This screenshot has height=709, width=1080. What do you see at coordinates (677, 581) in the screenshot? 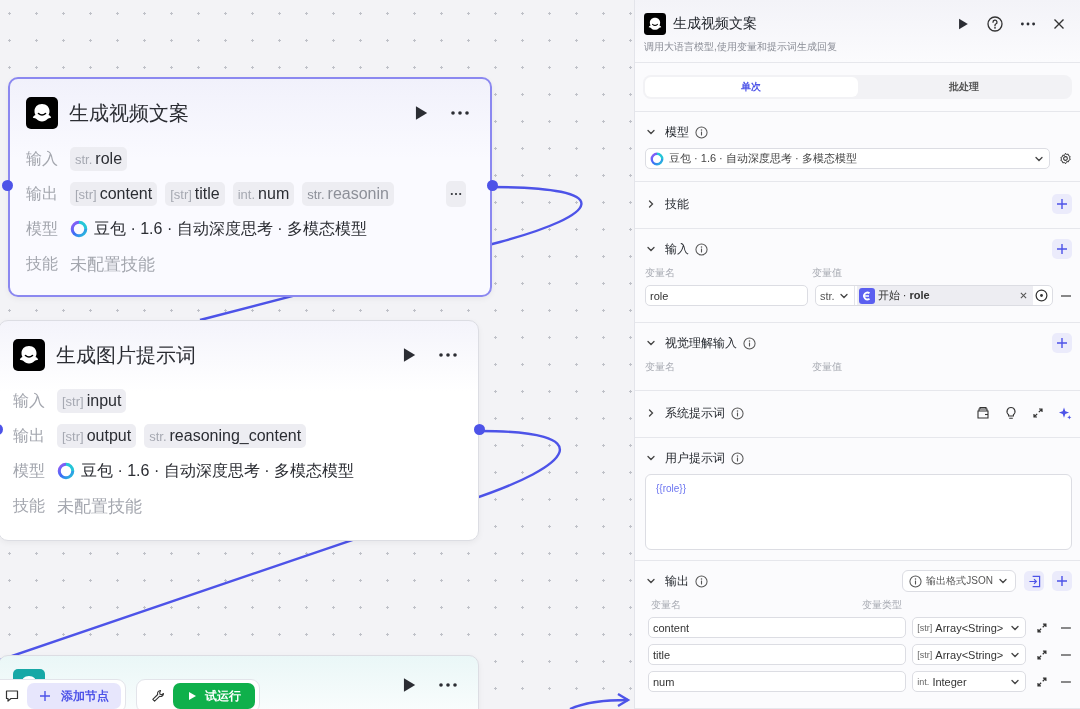
I see `section-title: 输出` at bounding box center [677, 581].